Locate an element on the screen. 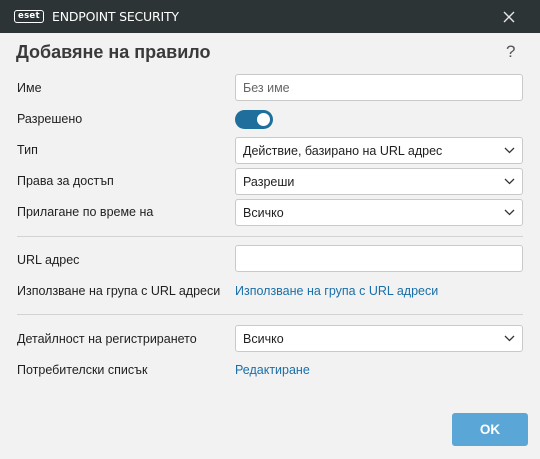 Image resolution: width=540 pixels, height=459 pixels. access-value: Разреши is located at coordinates (269, 182).